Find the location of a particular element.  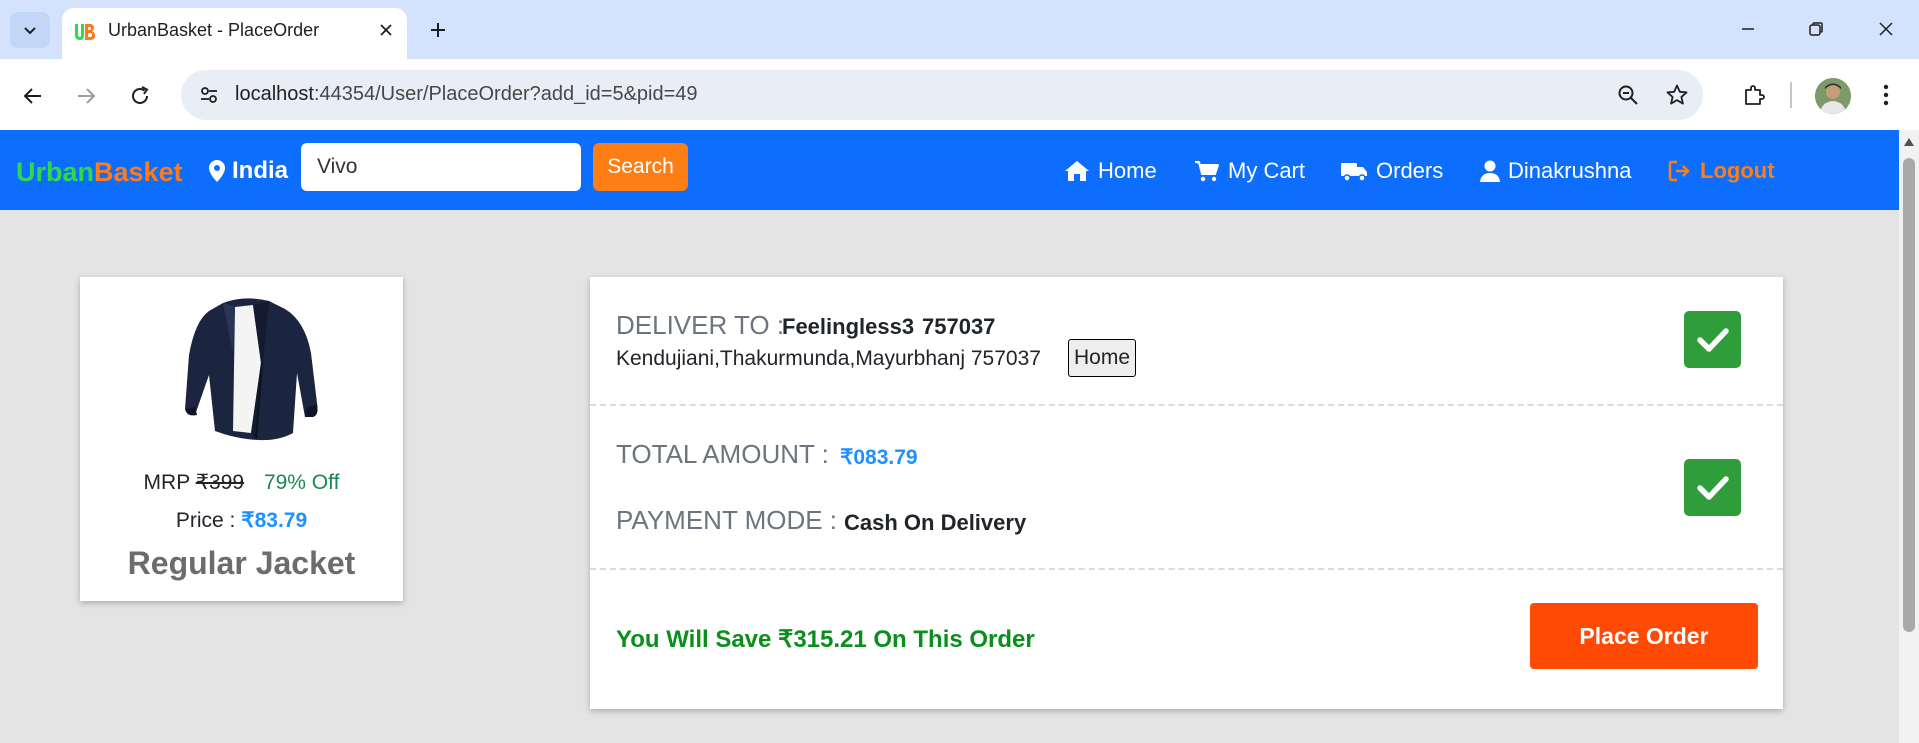

plus-icon is located at coordinates (438, 30).